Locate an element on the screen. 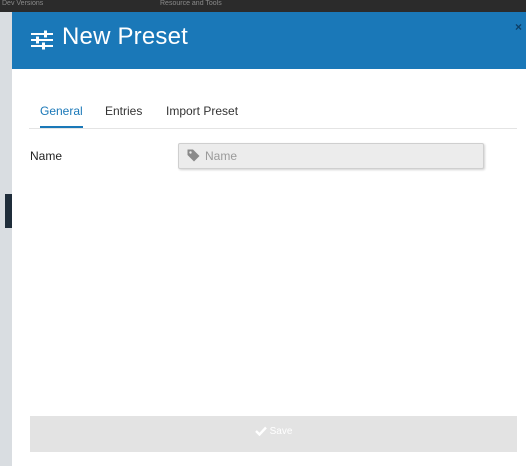  background-top-strip: Dev Versions Resource and Tools is located at coordinates (263, 6).